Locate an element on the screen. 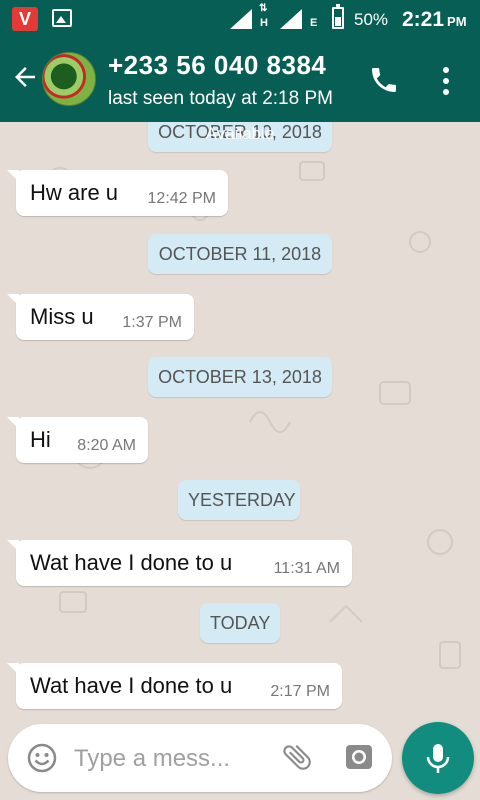 The width and height of the screenshot is (480, 800). network-type-h: H is located at coordinates (264, 23).